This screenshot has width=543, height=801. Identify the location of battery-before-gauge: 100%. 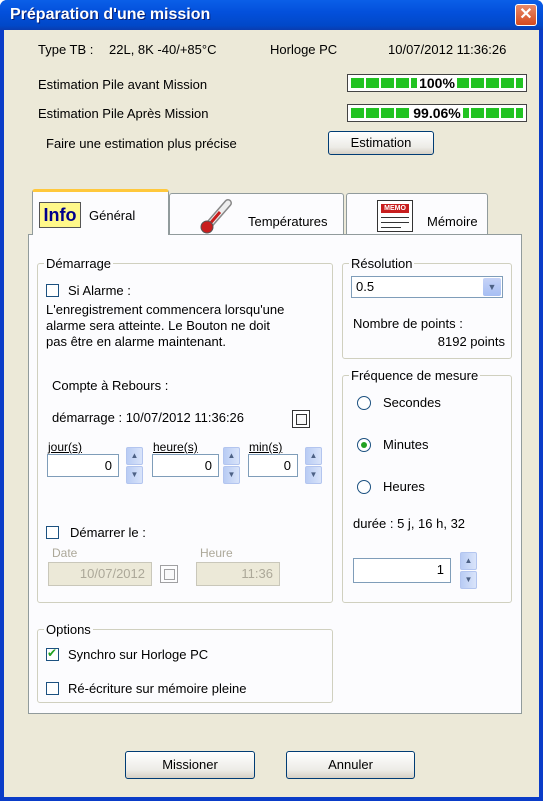
(437, 83).